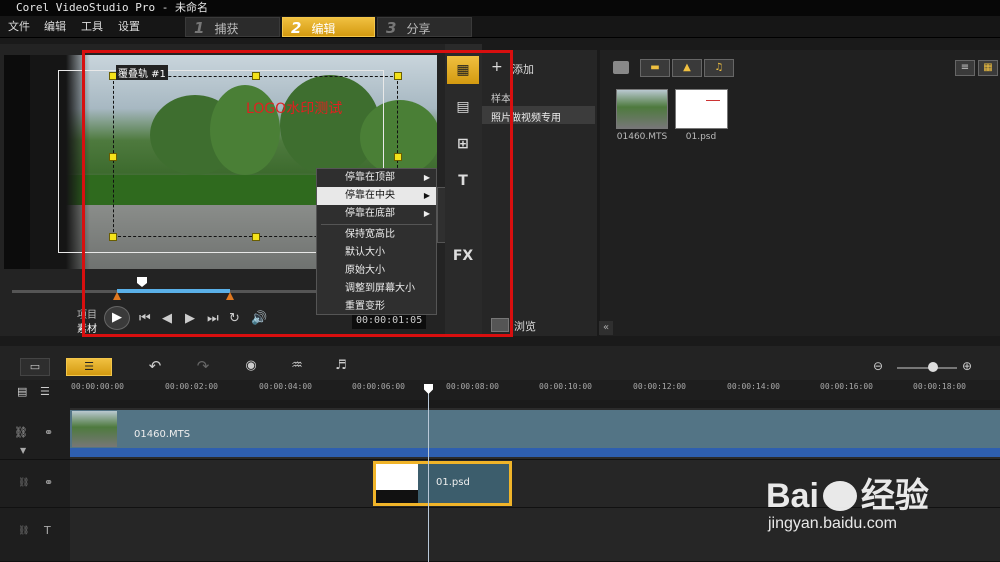 The image size is (1000, 562). Describe the element at coordinates (155, 367) in the screenshot. I see `undo-icon: ↶` at that location.